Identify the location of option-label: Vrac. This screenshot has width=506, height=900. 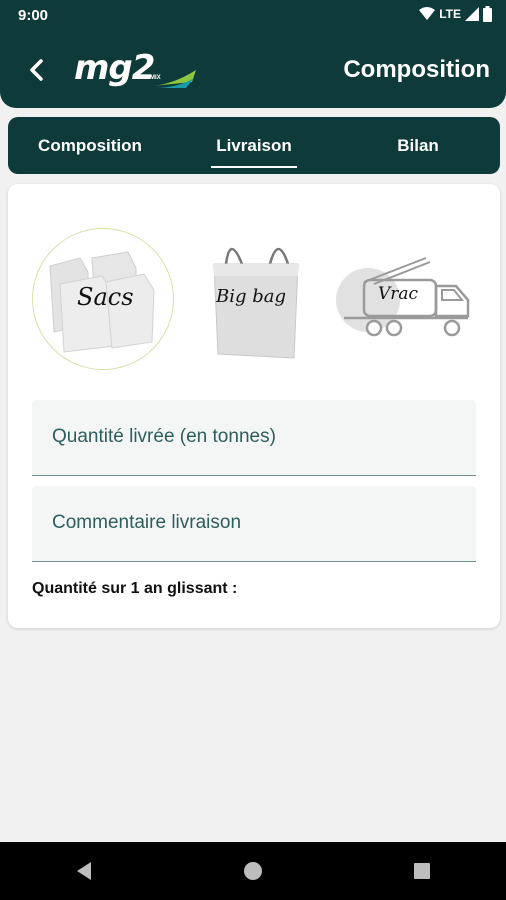
(398, 294).